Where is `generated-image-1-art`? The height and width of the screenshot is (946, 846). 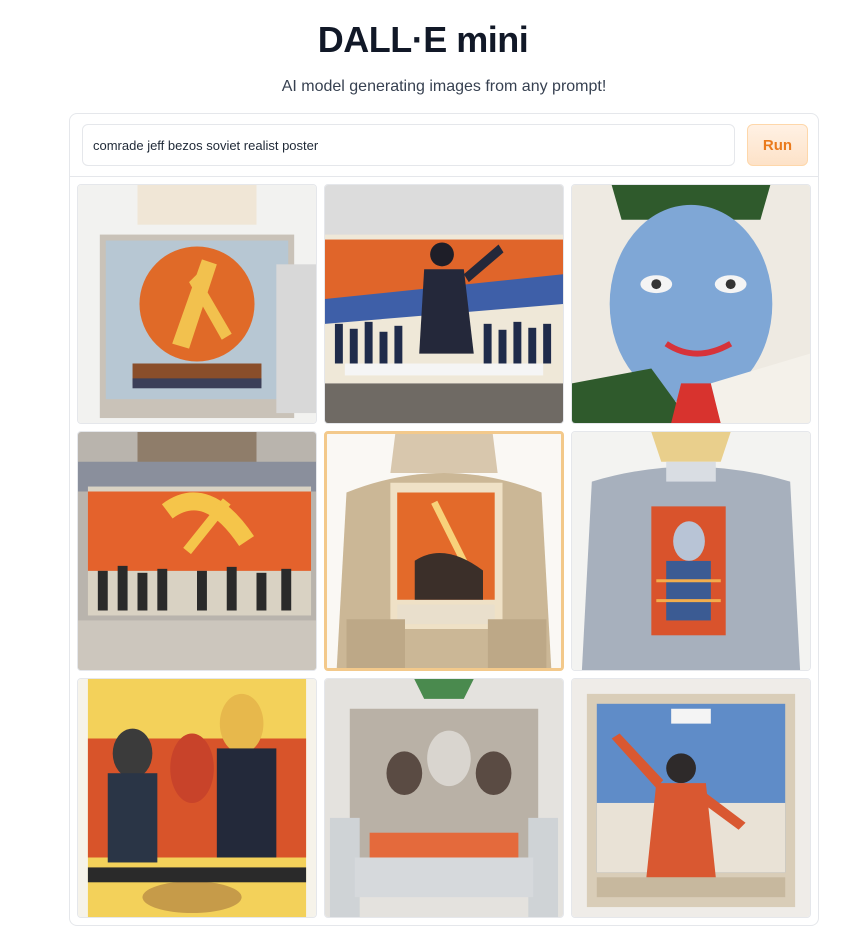 generated-image-1-art is located at coordinates (197, 304).